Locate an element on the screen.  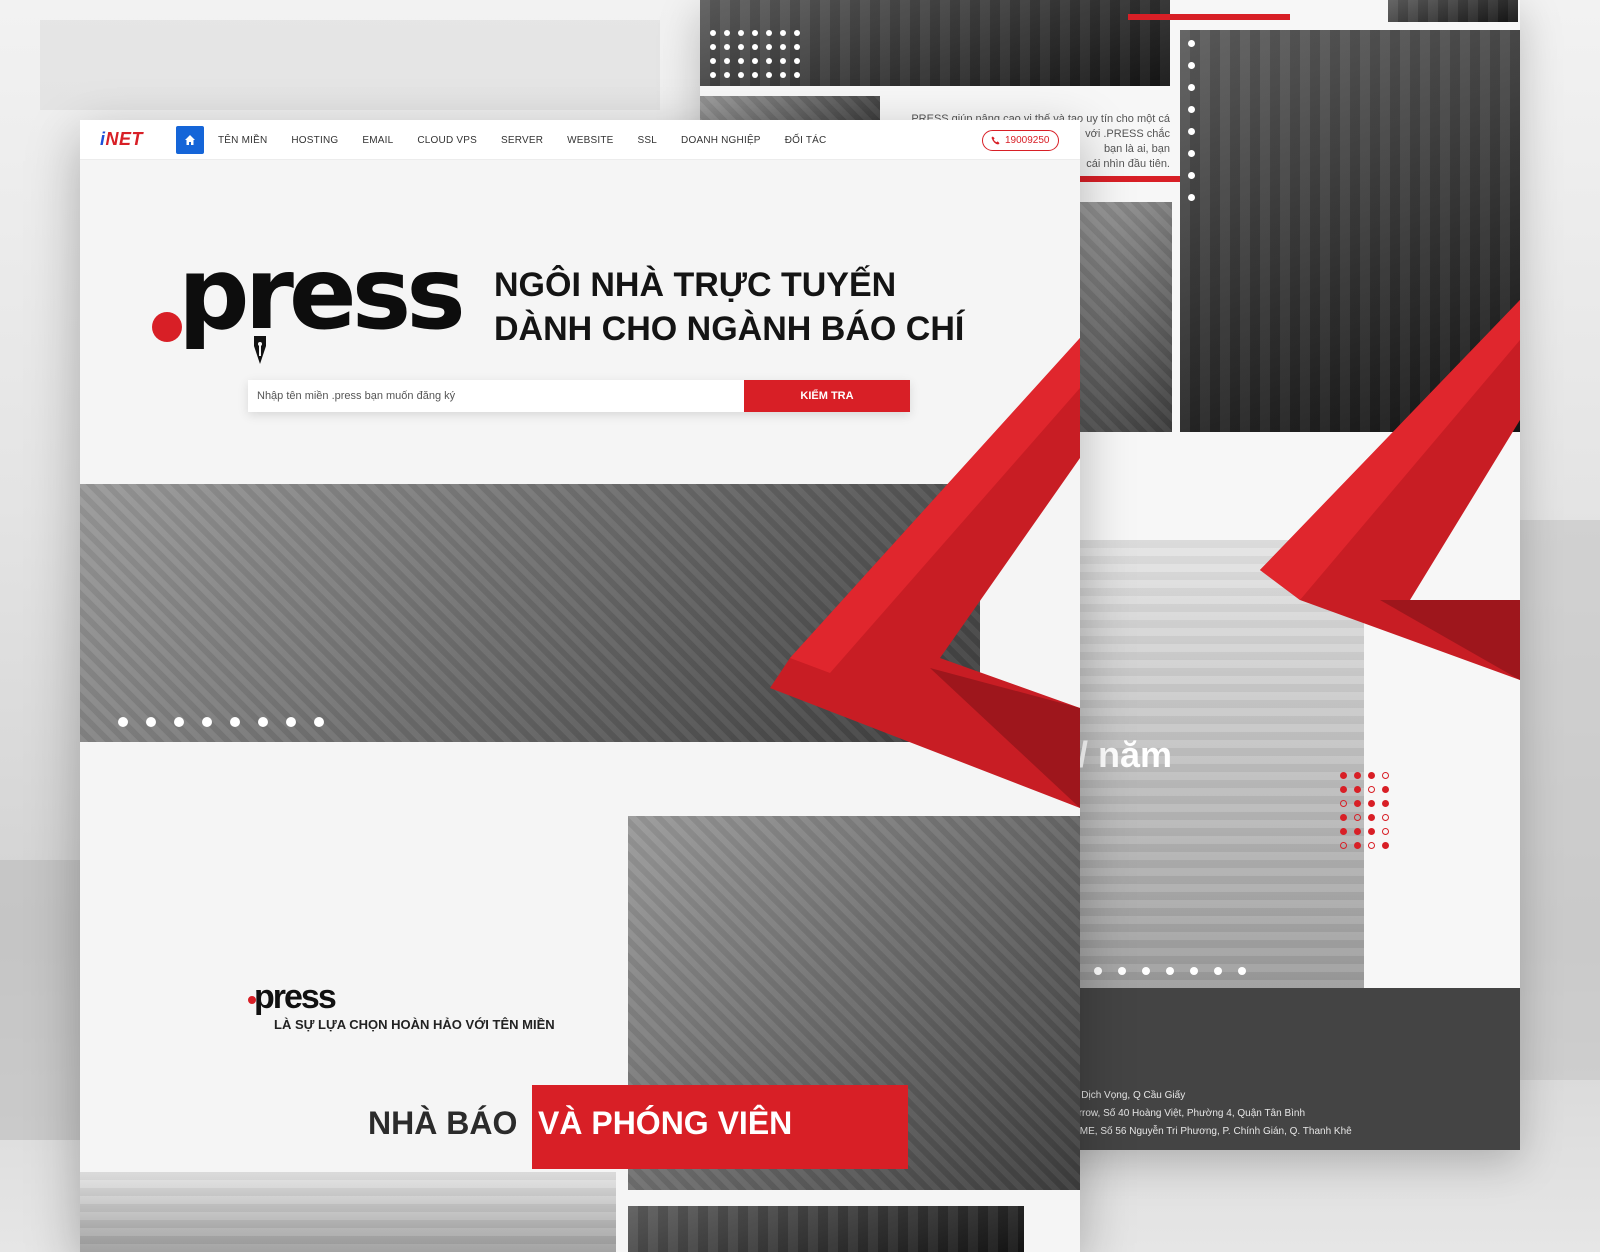
nav-item-server: SERVER is located at coordinates (522, 140).